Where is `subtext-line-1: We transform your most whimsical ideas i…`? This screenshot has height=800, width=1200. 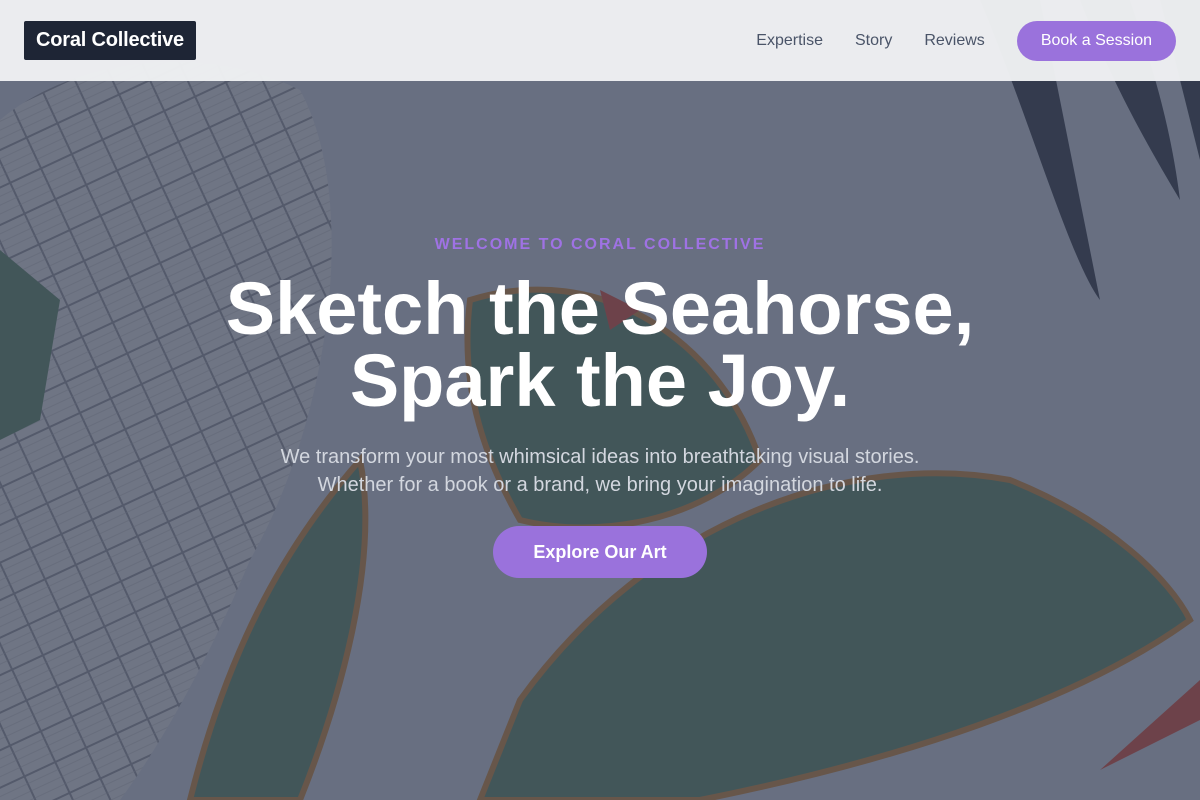 subtext-line-1: We transform your most whimsical ideas i… is located at coordinates (600, 457).